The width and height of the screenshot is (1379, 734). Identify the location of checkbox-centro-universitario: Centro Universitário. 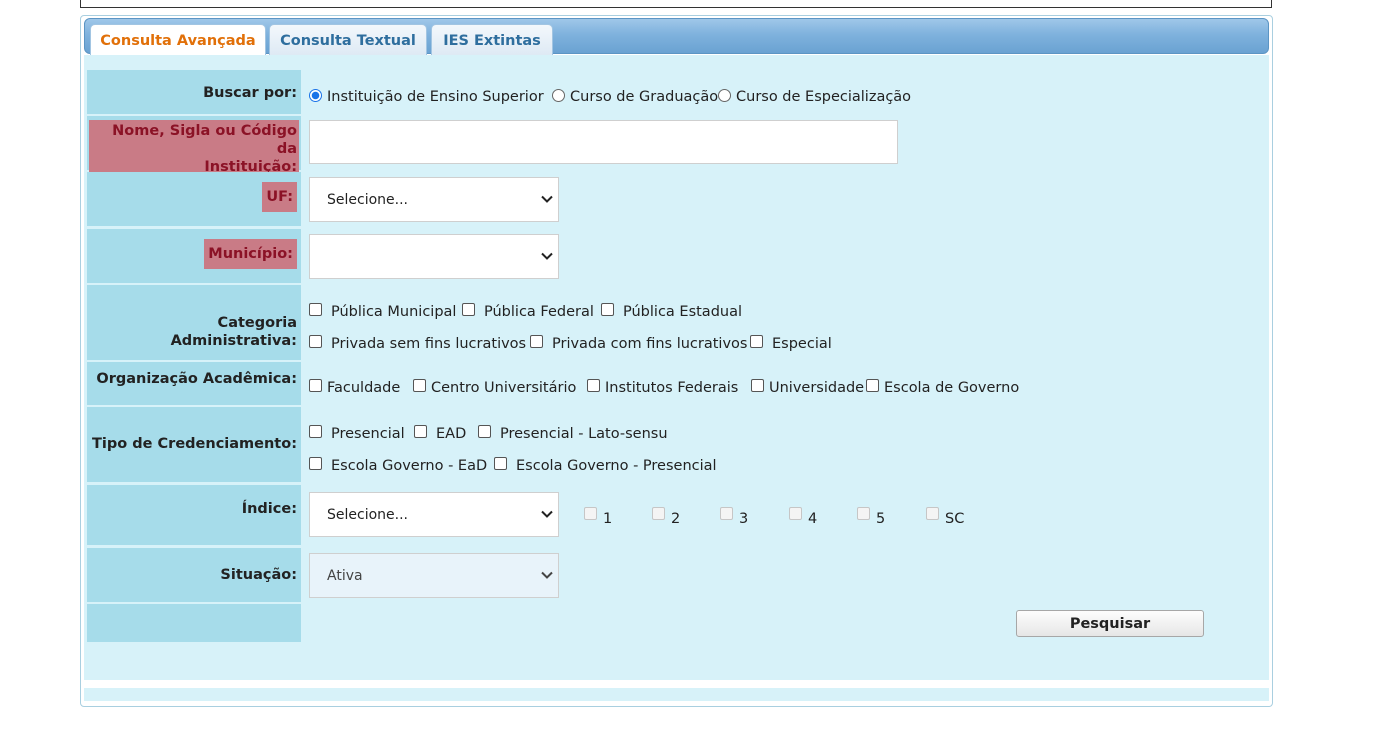
(494, 387).